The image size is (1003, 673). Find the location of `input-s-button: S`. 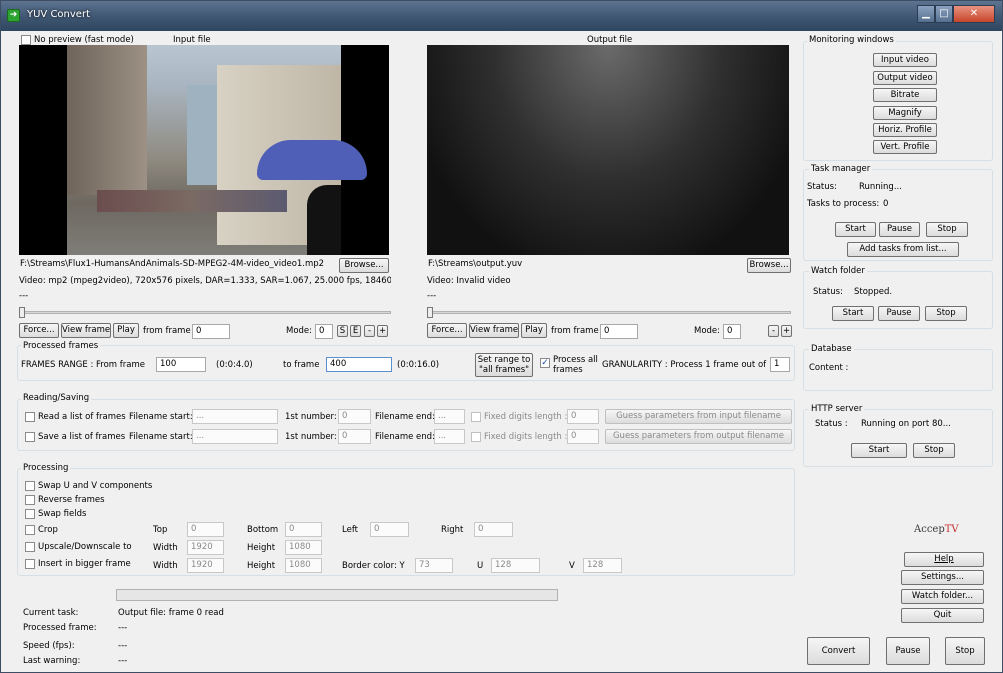

input-s-button: S is located at coordinates (342, 331).